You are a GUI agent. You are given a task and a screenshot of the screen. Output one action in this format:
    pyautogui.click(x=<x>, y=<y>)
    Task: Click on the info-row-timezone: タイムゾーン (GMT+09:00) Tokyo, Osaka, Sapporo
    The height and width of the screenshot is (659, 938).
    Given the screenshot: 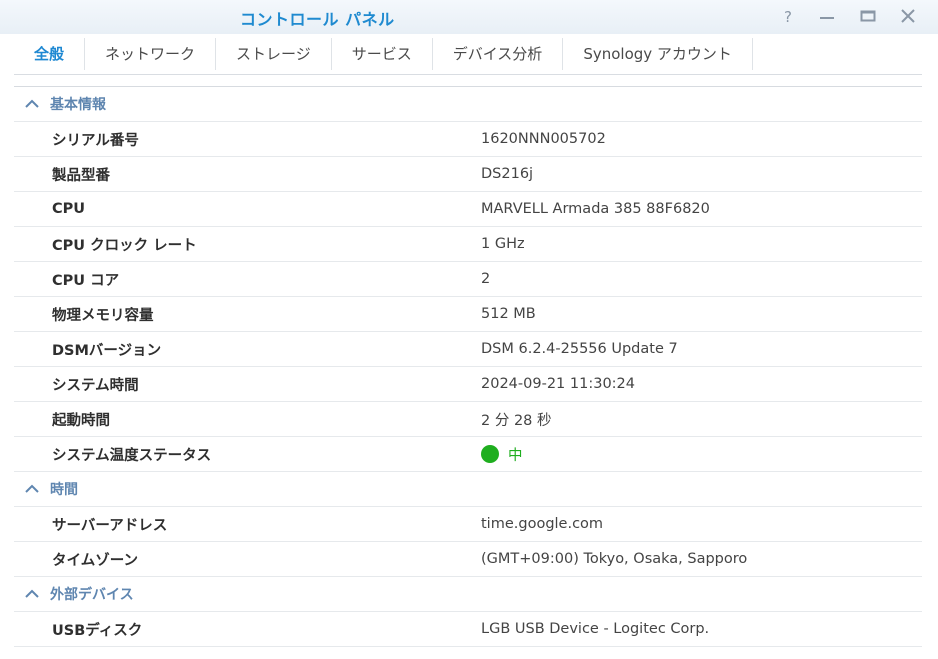 What is the action you would take?
    pyautogui.click(x=468, y=559)
    